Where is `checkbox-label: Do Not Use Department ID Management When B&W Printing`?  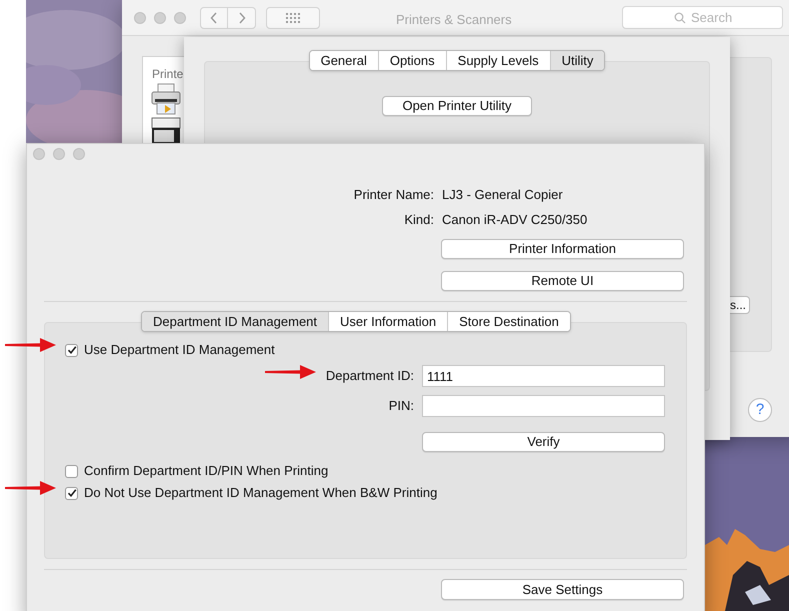 checkbox-label: Do Not Use Department ID Management When B&W Printing is located at coordinates (261, 493).